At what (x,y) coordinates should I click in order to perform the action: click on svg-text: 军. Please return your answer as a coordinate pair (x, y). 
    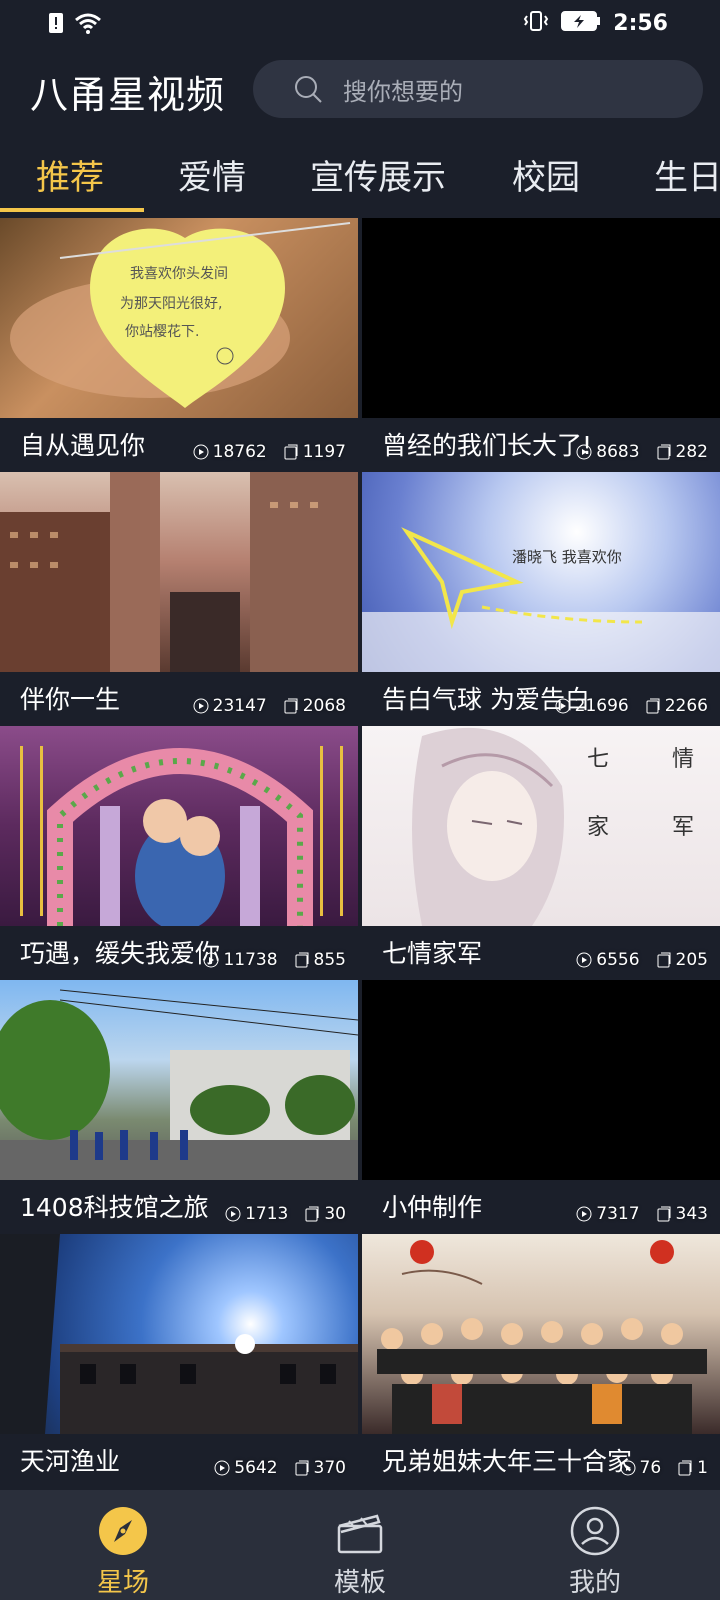
    Looking at the image, I should click on (683, 827).